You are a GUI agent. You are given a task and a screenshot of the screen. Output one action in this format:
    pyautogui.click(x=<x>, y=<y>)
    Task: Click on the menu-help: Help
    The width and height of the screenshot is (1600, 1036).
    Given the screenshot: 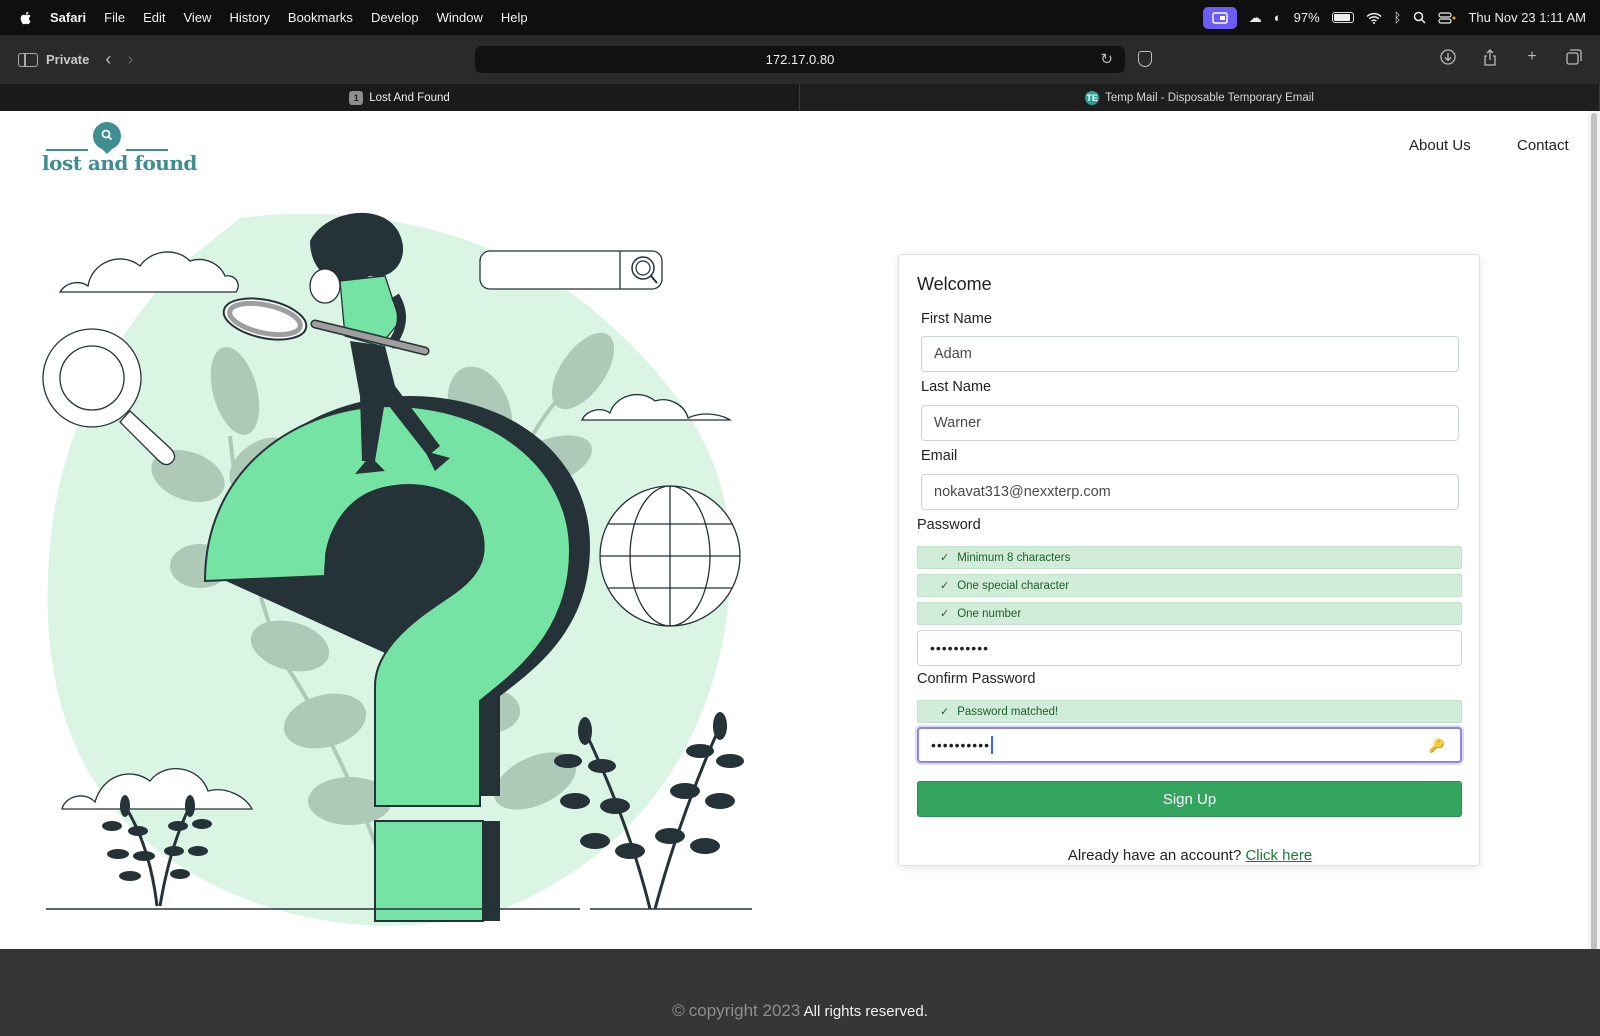 What is the action you would take?
    pyautogui.click(x=514, y=17)
    